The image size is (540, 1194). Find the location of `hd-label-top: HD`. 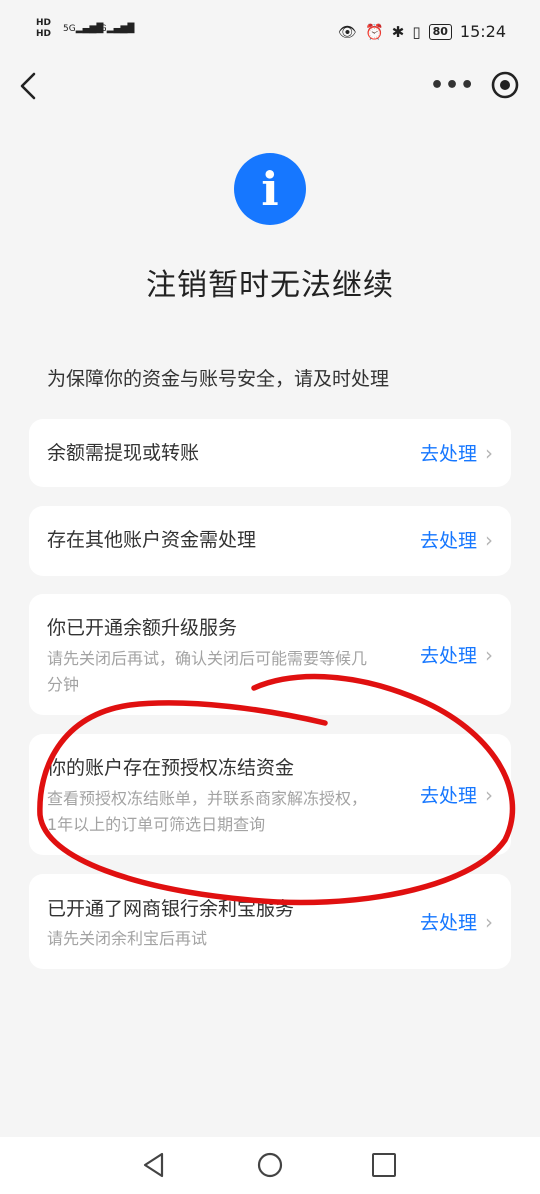

hd-label-top: HD is located at coordinates (44, 23).